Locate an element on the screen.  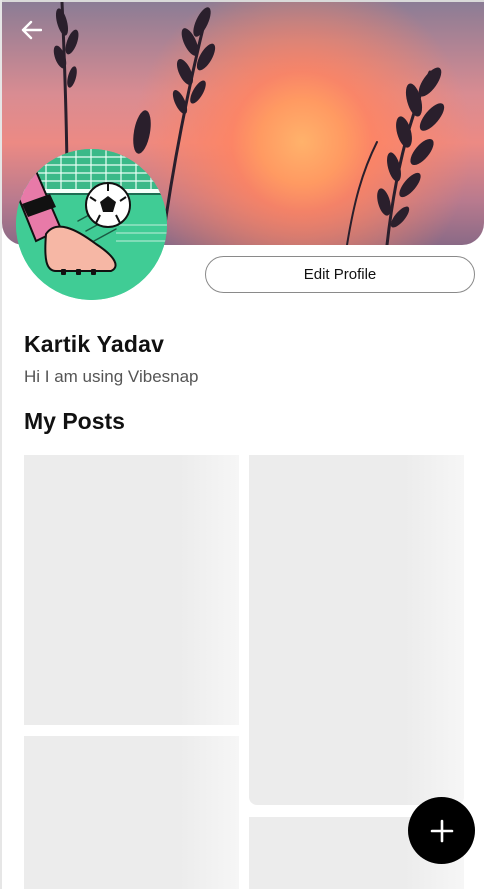
arrow-left-icon is located at coordinates (31, 30).